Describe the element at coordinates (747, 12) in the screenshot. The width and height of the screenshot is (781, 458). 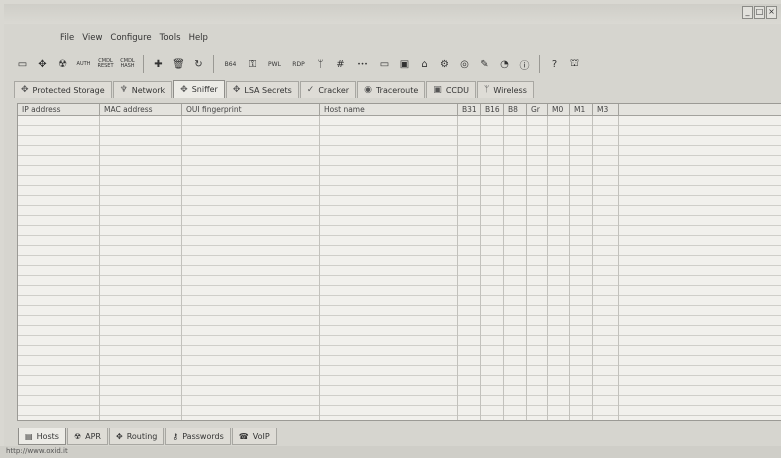
I see `minimize-button: _` at that location.